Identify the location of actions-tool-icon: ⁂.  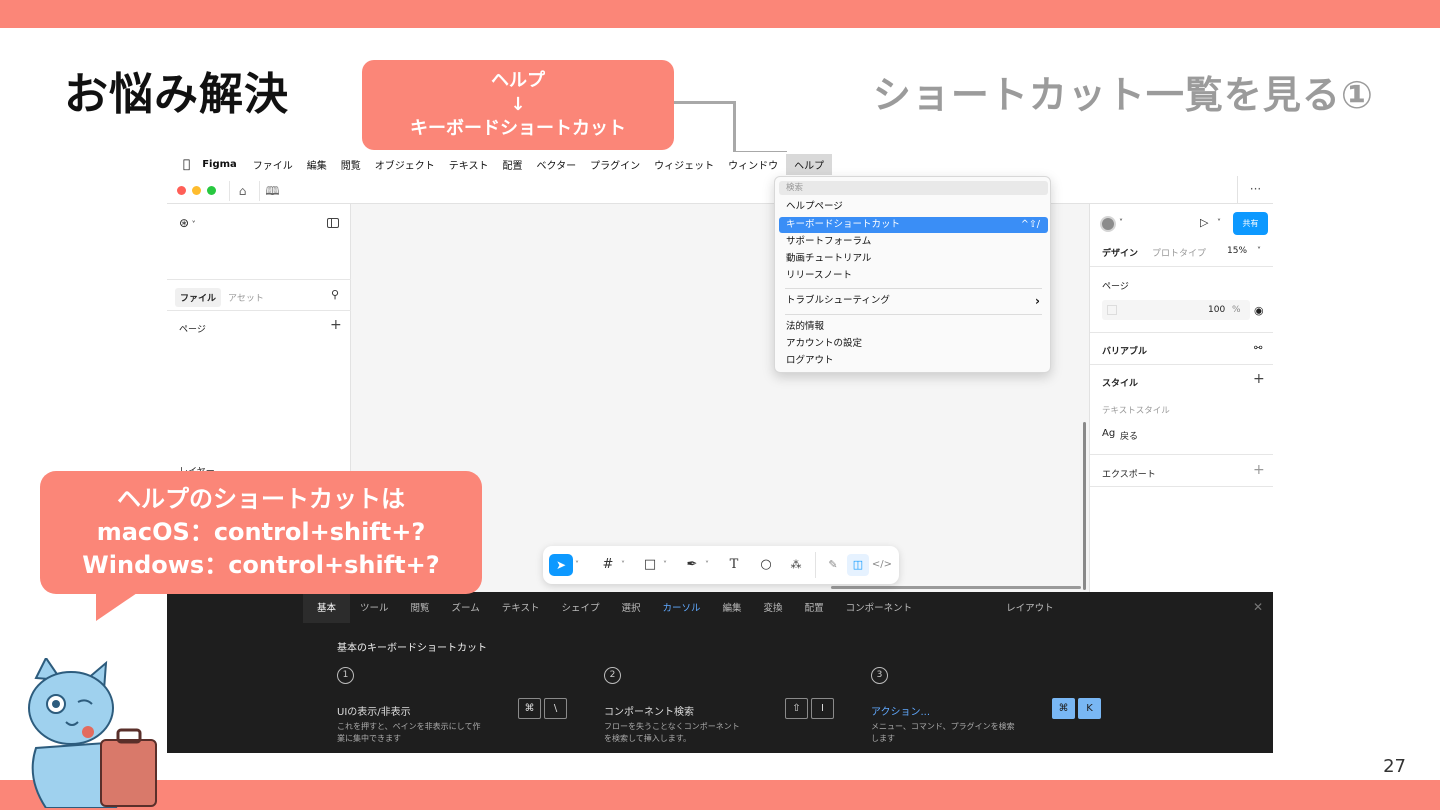
(796, 565).